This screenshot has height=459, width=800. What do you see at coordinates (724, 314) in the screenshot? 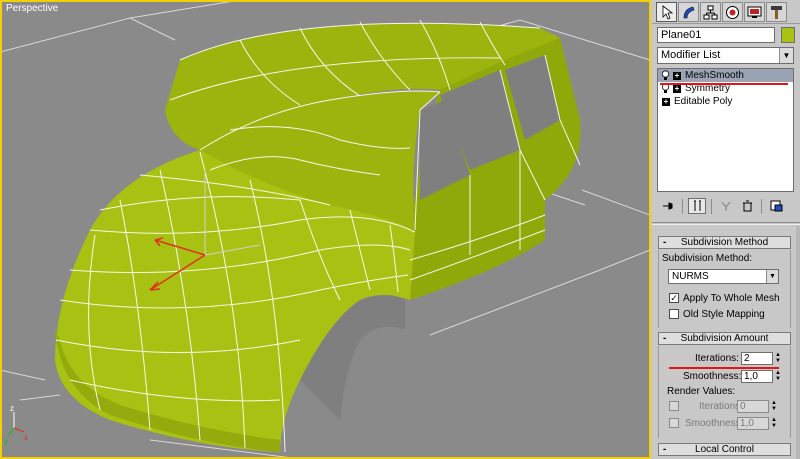
I see `old-style-mapping-label: Old Style Mapping` at bounding box center [724, 314].